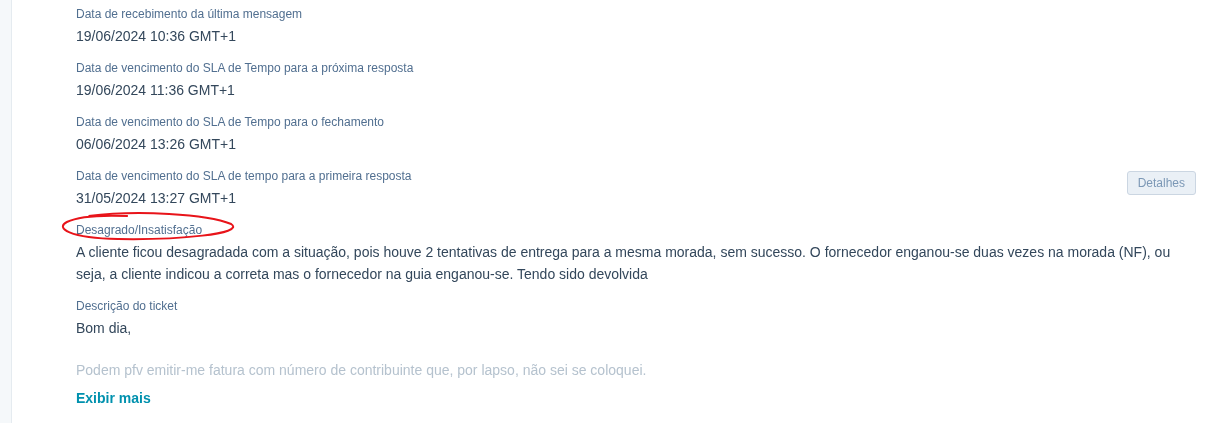 The width and height of the screenshot is (1222, 423). I want to click on details-button: Detalhes, so click(1161, 183).